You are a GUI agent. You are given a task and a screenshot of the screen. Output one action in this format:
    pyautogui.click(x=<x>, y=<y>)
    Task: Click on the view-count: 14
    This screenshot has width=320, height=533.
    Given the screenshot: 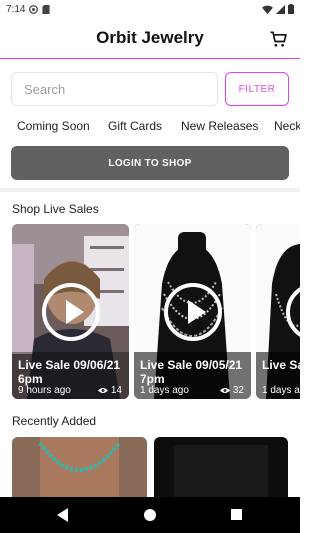 What is the action you would take?
    pyautogui.click(x=109, y=390)
    